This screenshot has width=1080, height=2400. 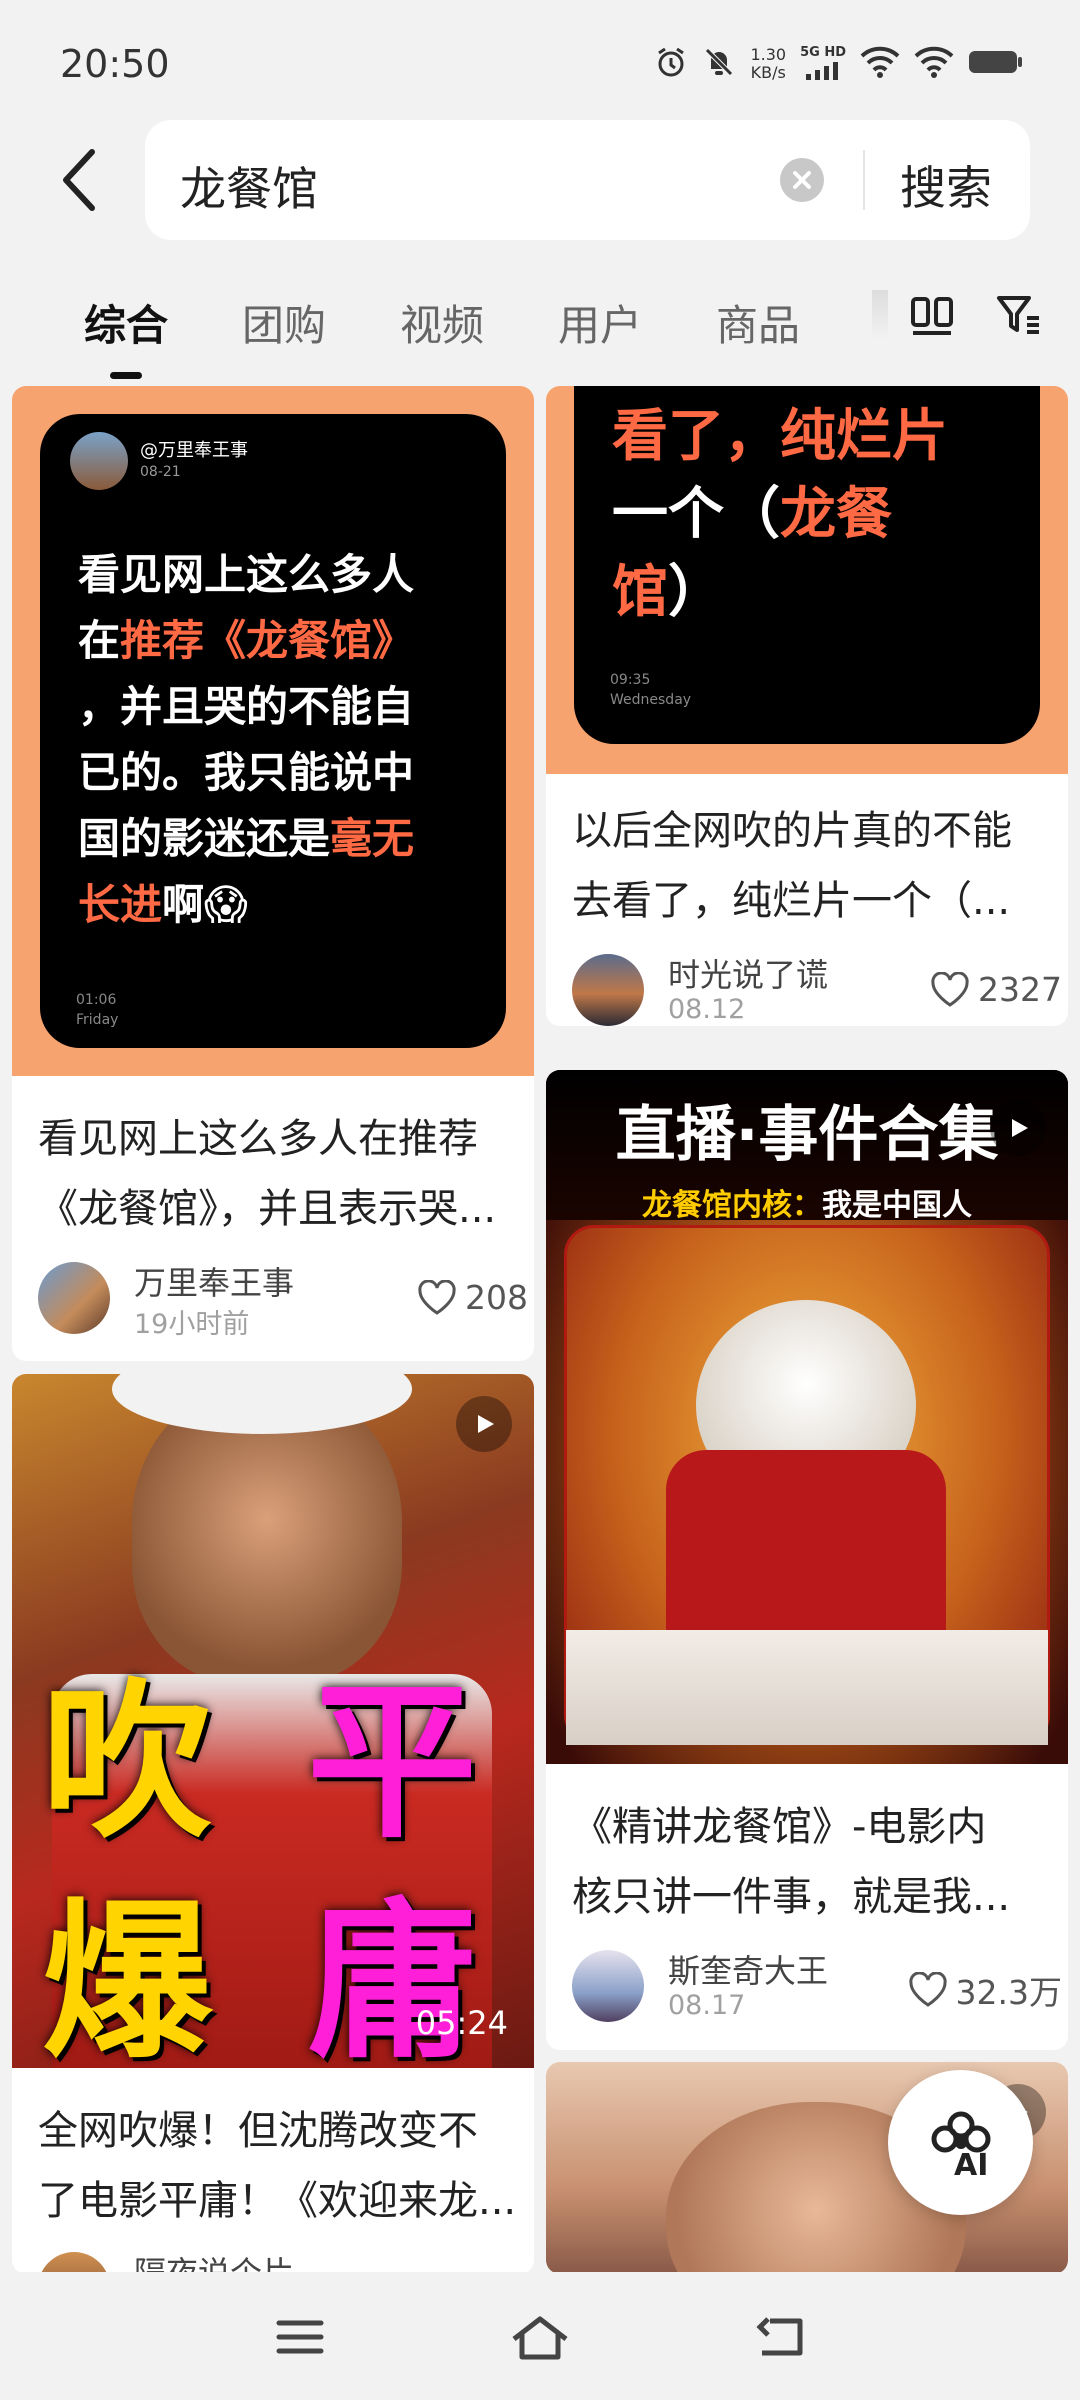 What do you see at coordinates (205, 904) in the screenshot?
I see `cover-line-part: 啊😱` at bounding box center [205, 904].